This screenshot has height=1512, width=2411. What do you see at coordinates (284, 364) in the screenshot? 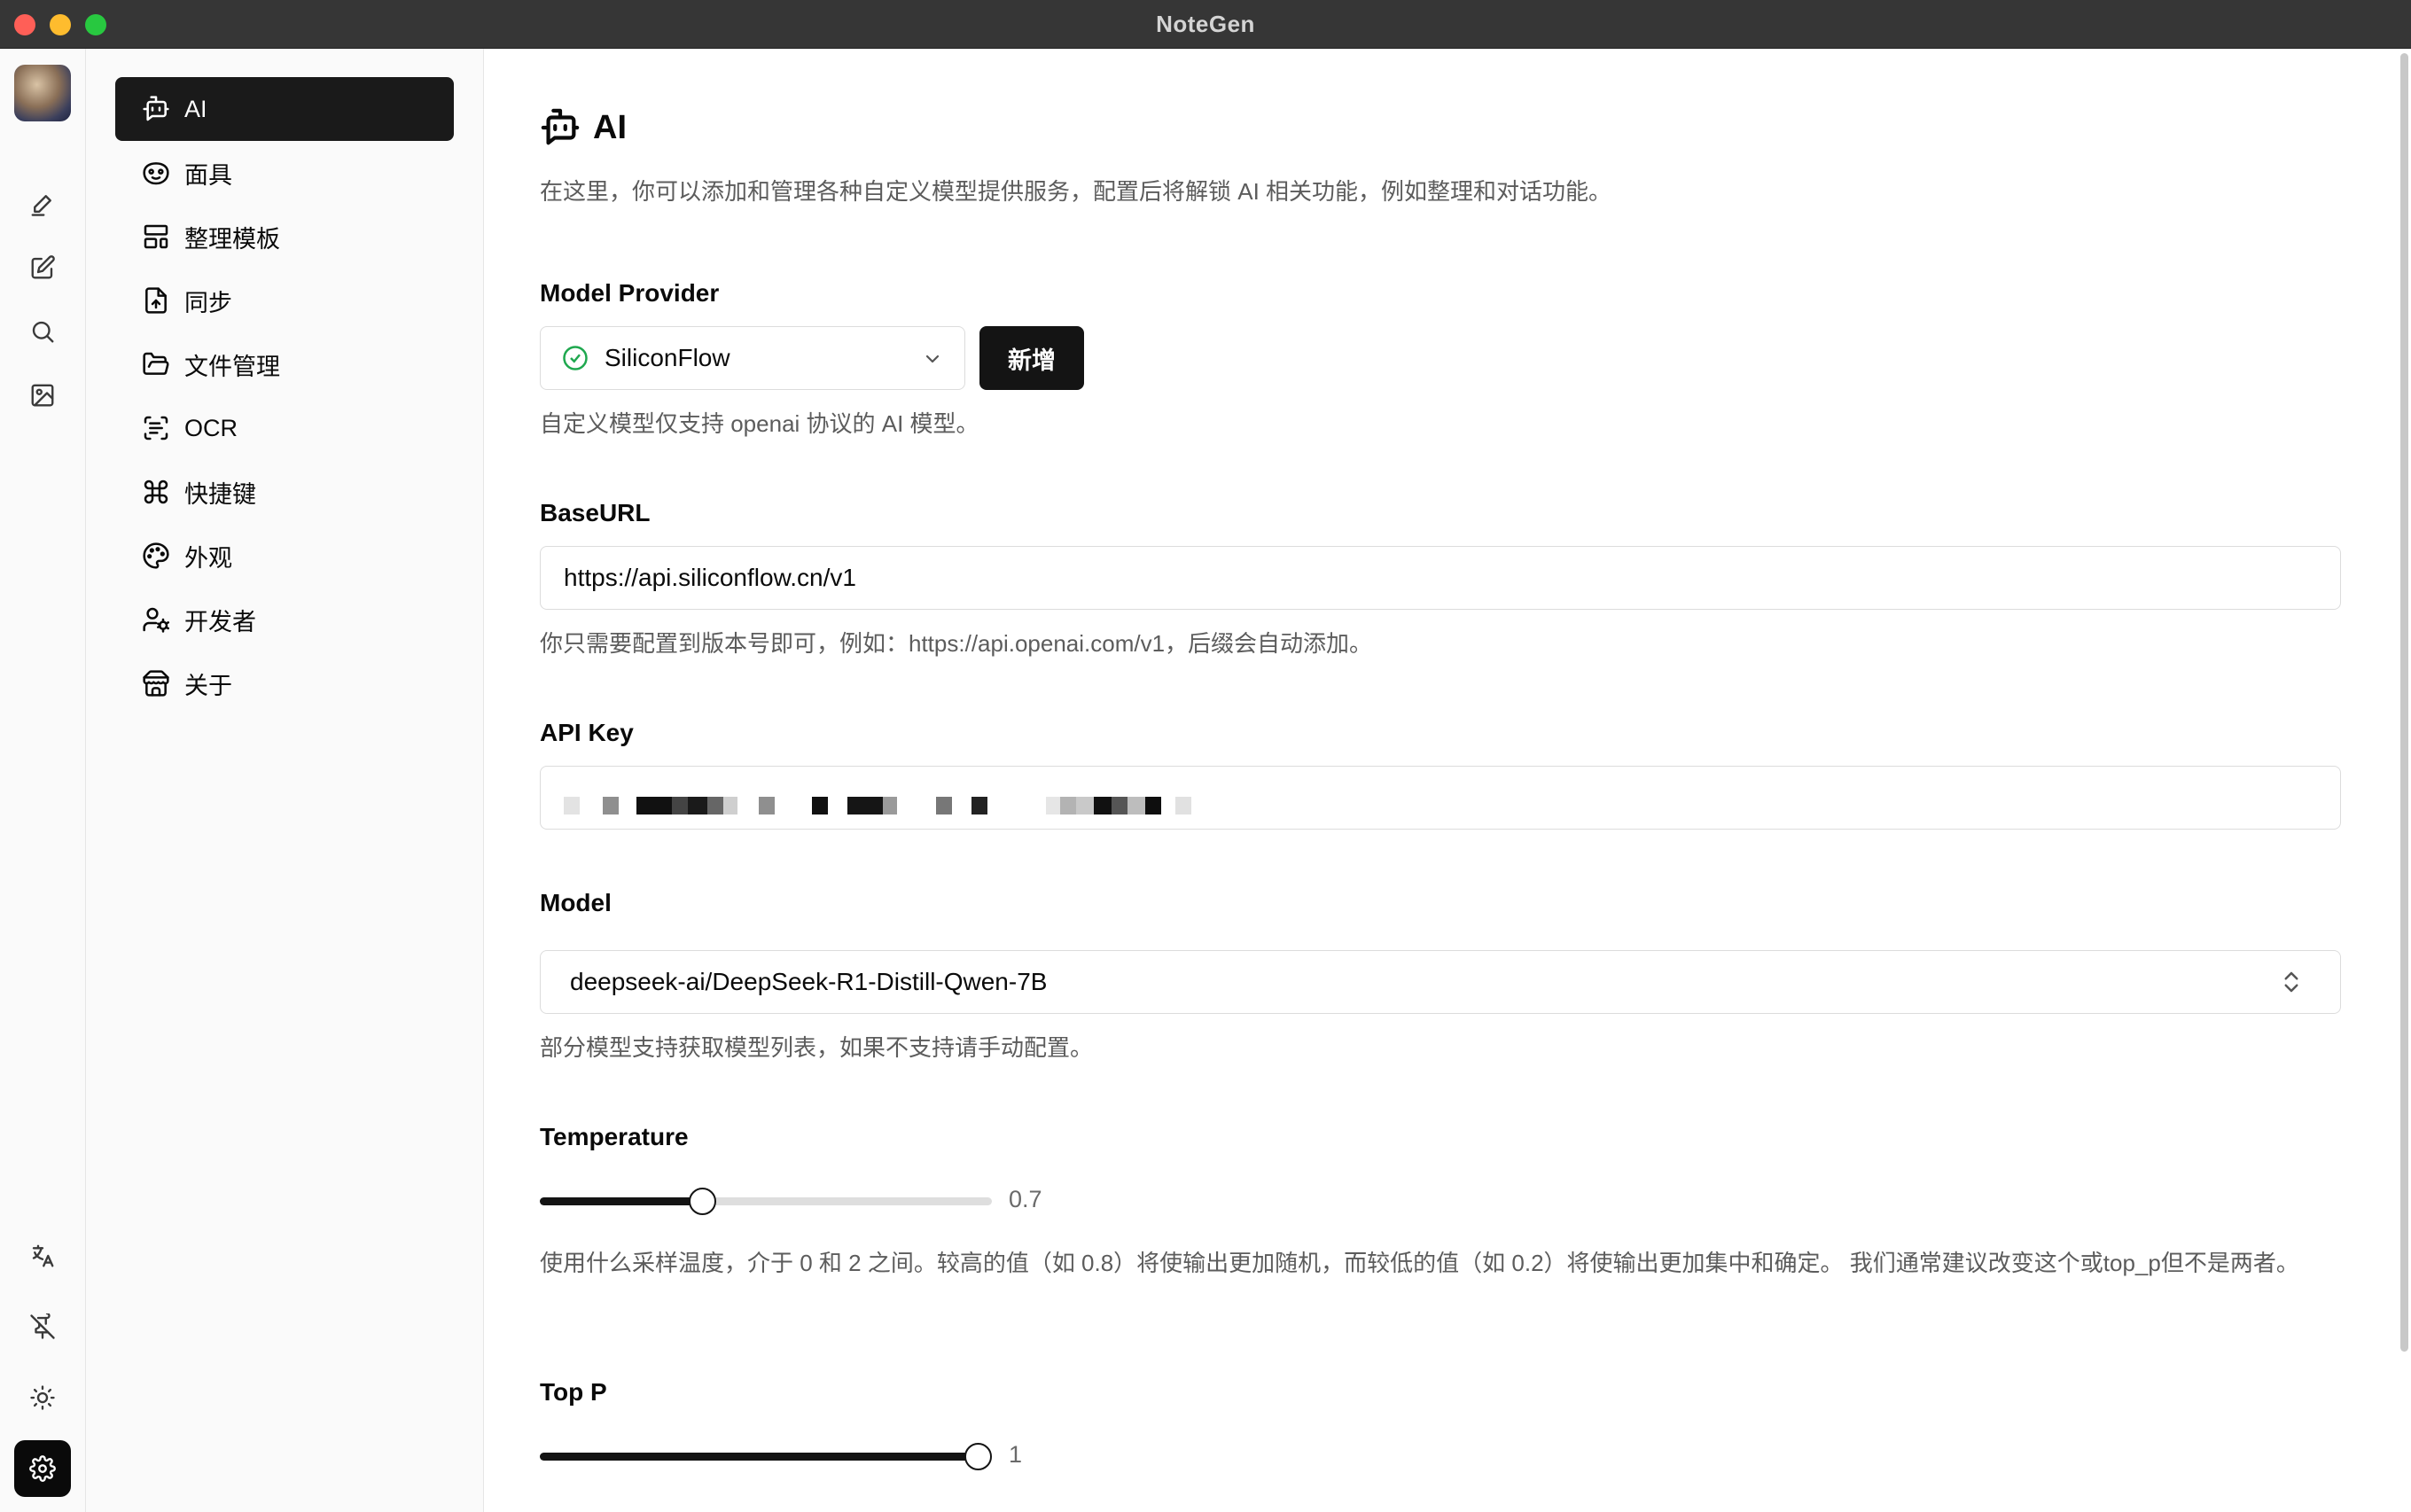
I see `nav-item-file-management: 文件管理` at bounding box center [284, 364].